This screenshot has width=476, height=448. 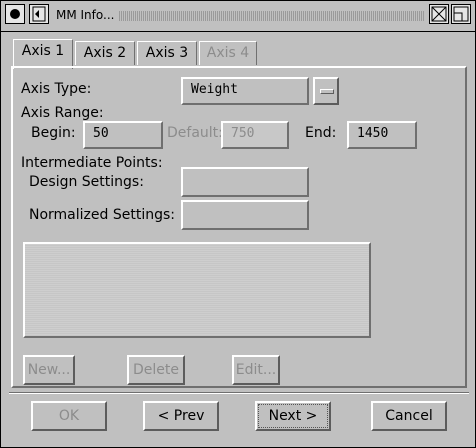 I want to click on normalized-settings-field, so click(x=245, y=215).